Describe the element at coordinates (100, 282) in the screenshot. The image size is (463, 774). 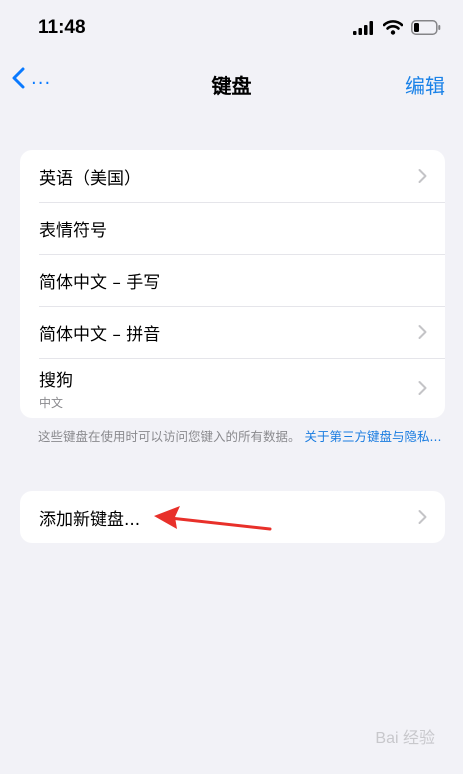
I see `keyboard-label: 简体中文 – 手写` at that location.